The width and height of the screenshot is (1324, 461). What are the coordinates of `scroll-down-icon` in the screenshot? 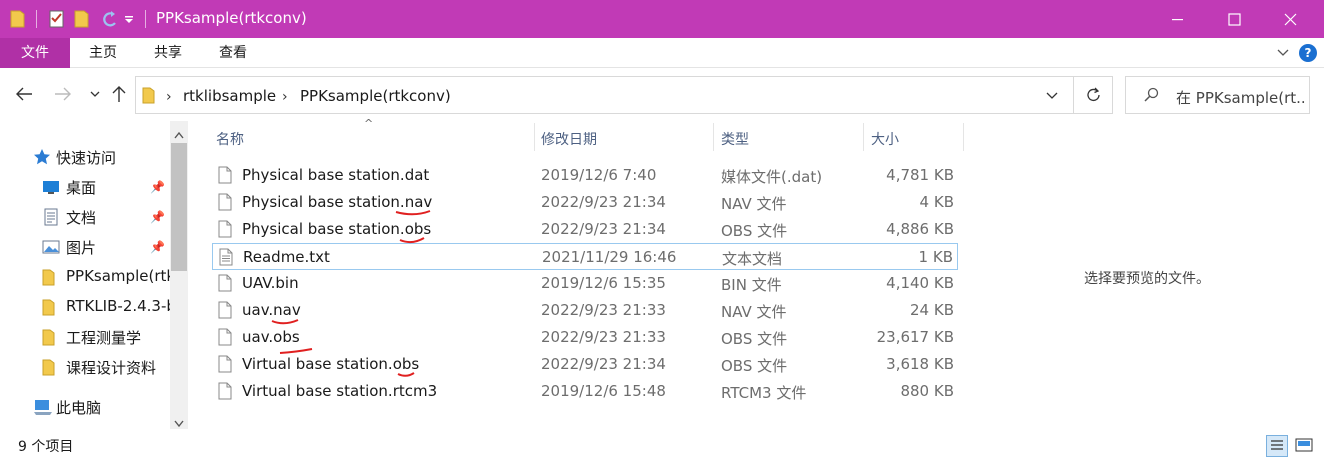 It's located at (179, 422).